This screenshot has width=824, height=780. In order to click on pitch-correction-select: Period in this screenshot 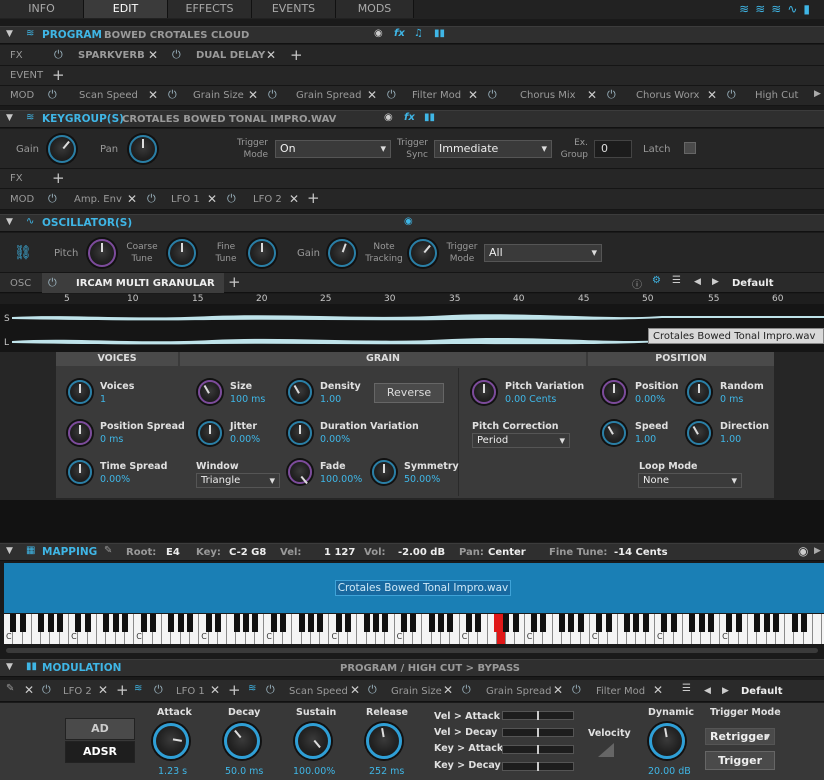, I will do `click(521, 440)`.